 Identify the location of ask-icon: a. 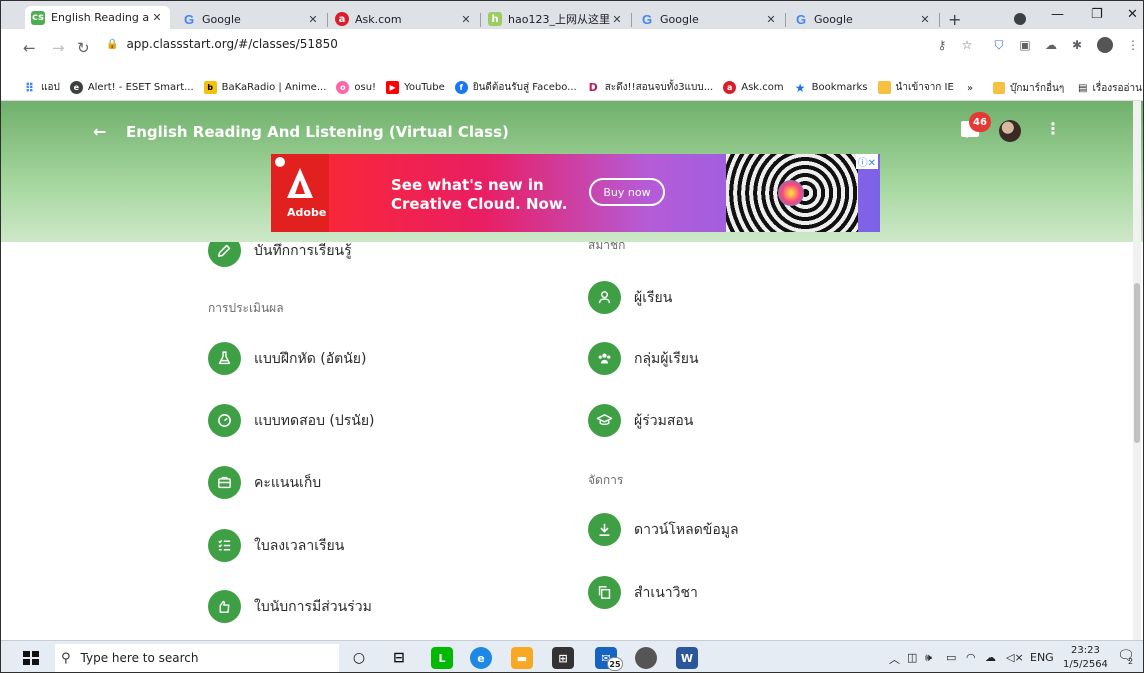
(730, 87).